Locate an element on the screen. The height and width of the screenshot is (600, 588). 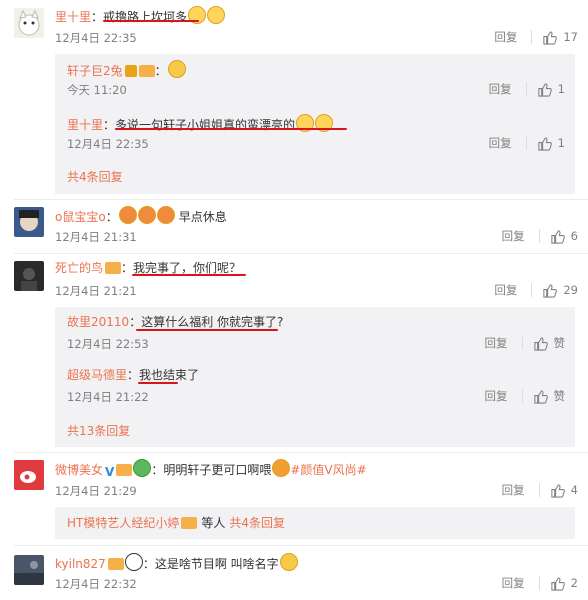
timestamp: 今天 11:20 is located at coordinates (97, 90).